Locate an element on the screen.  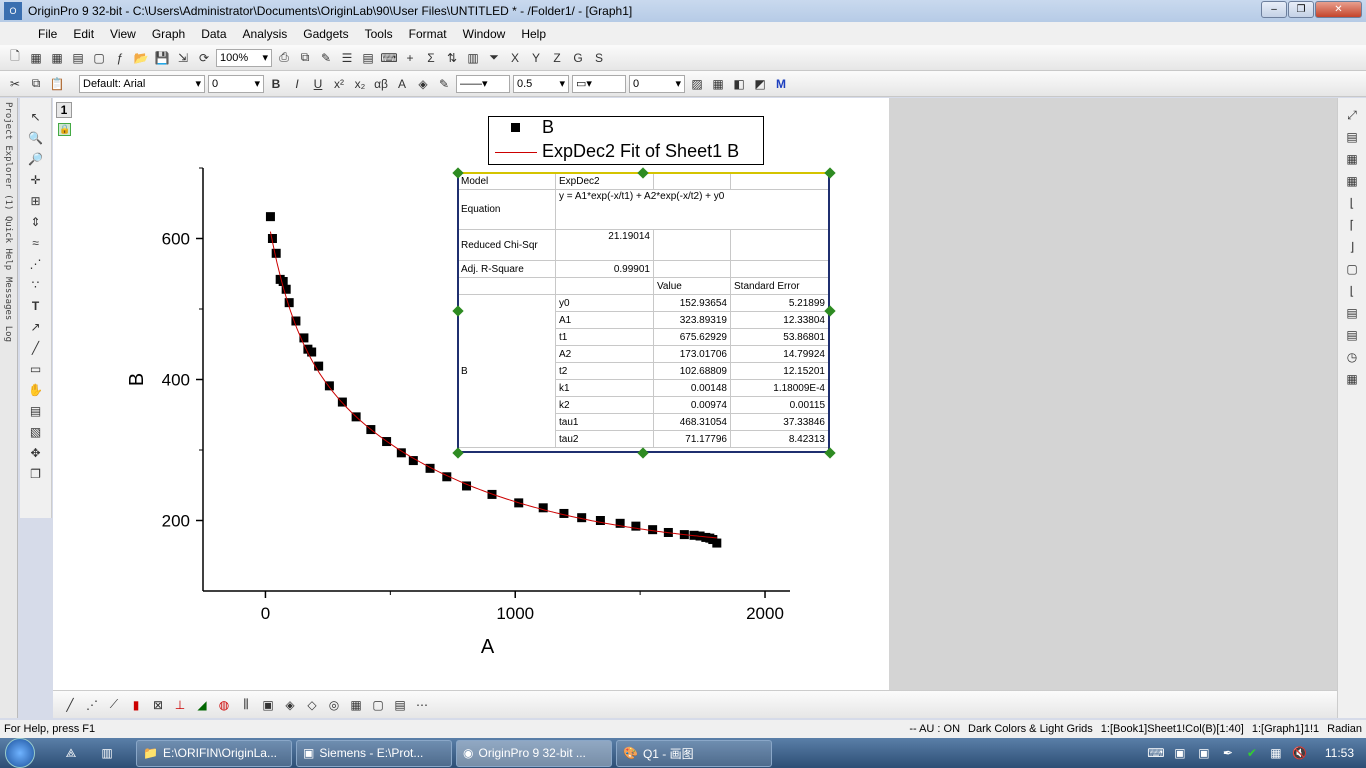
menu-graph: Graph is located at coordinates (168, 34).